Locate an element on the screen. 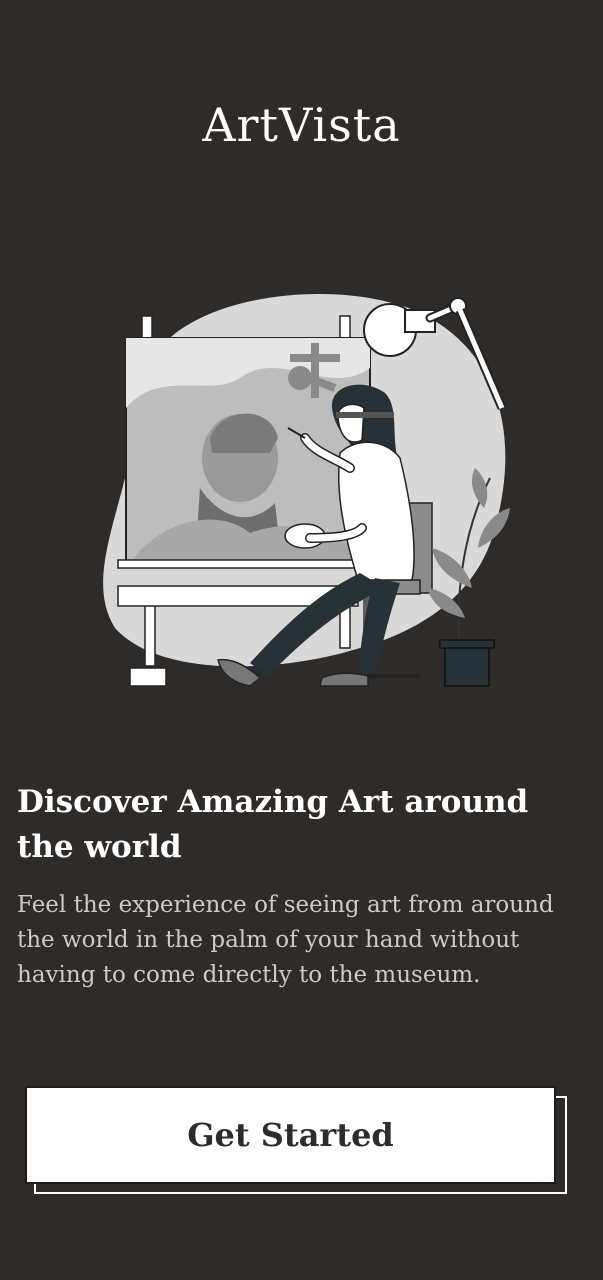 The width and height of the screenshot is (603, 1280). app-logo: ArtVista is located at coordinates (301, 125).